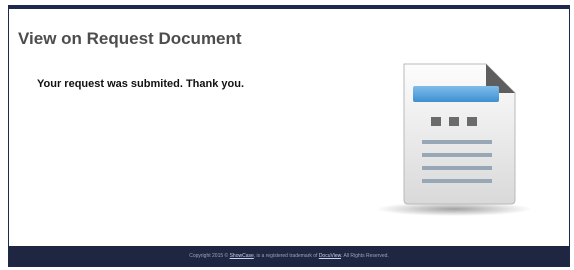 The image size is (574, 270). I want to click on page-title: View on Request Document, so click(130, 38).